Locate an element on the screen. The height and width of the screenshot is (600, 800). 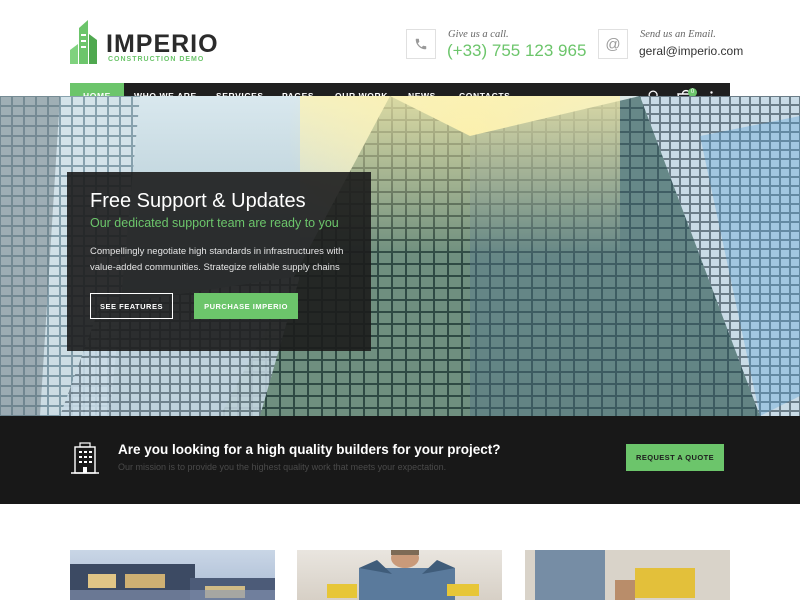
phone-number: (+33) 755 123 965 is located at coordinates (516, 51).